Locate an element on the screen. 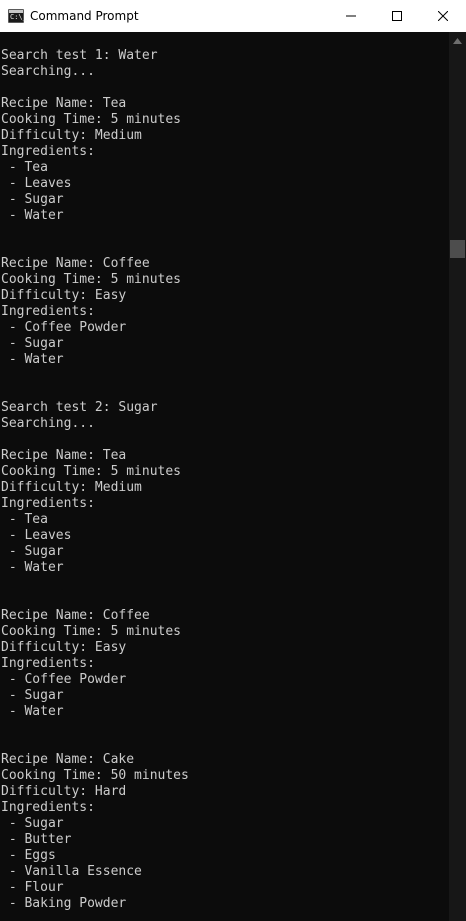 Image resolution: width=466 pixels, height=921 pixels. maximize-icon is located at coordinates (397, 16).